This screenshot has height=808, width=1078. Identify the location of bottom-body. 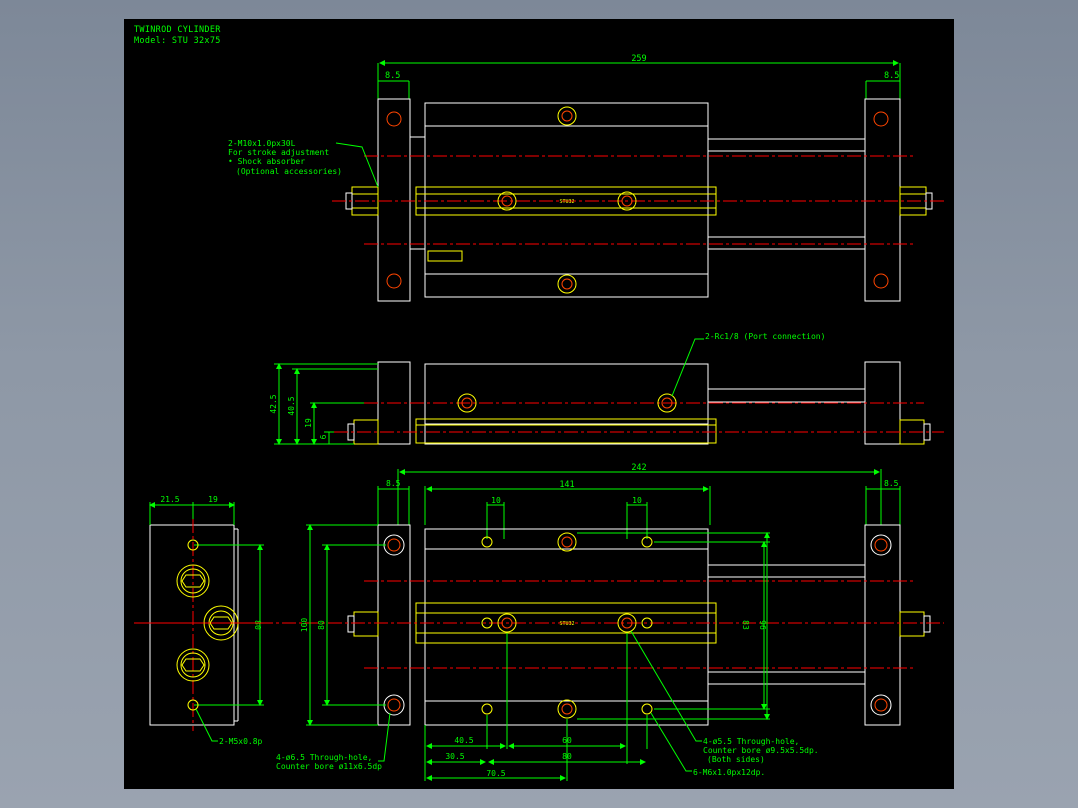
(566, 627).